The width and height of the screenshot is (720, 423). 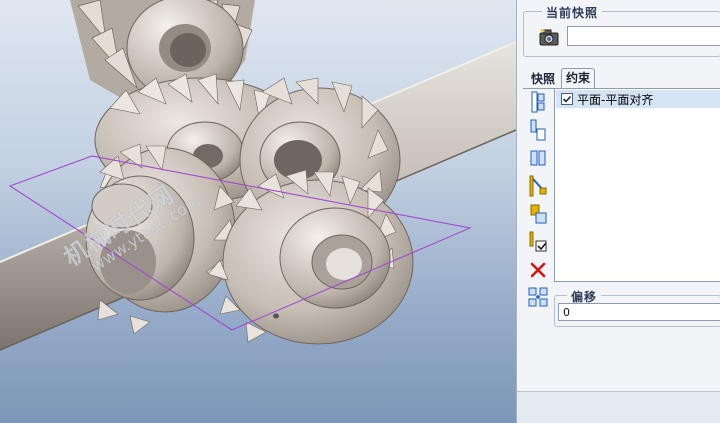 What do you see at coordinates (538, 297) in the screenshot?
I see `offset-arrows-icon` at bounding box center [538, 297].